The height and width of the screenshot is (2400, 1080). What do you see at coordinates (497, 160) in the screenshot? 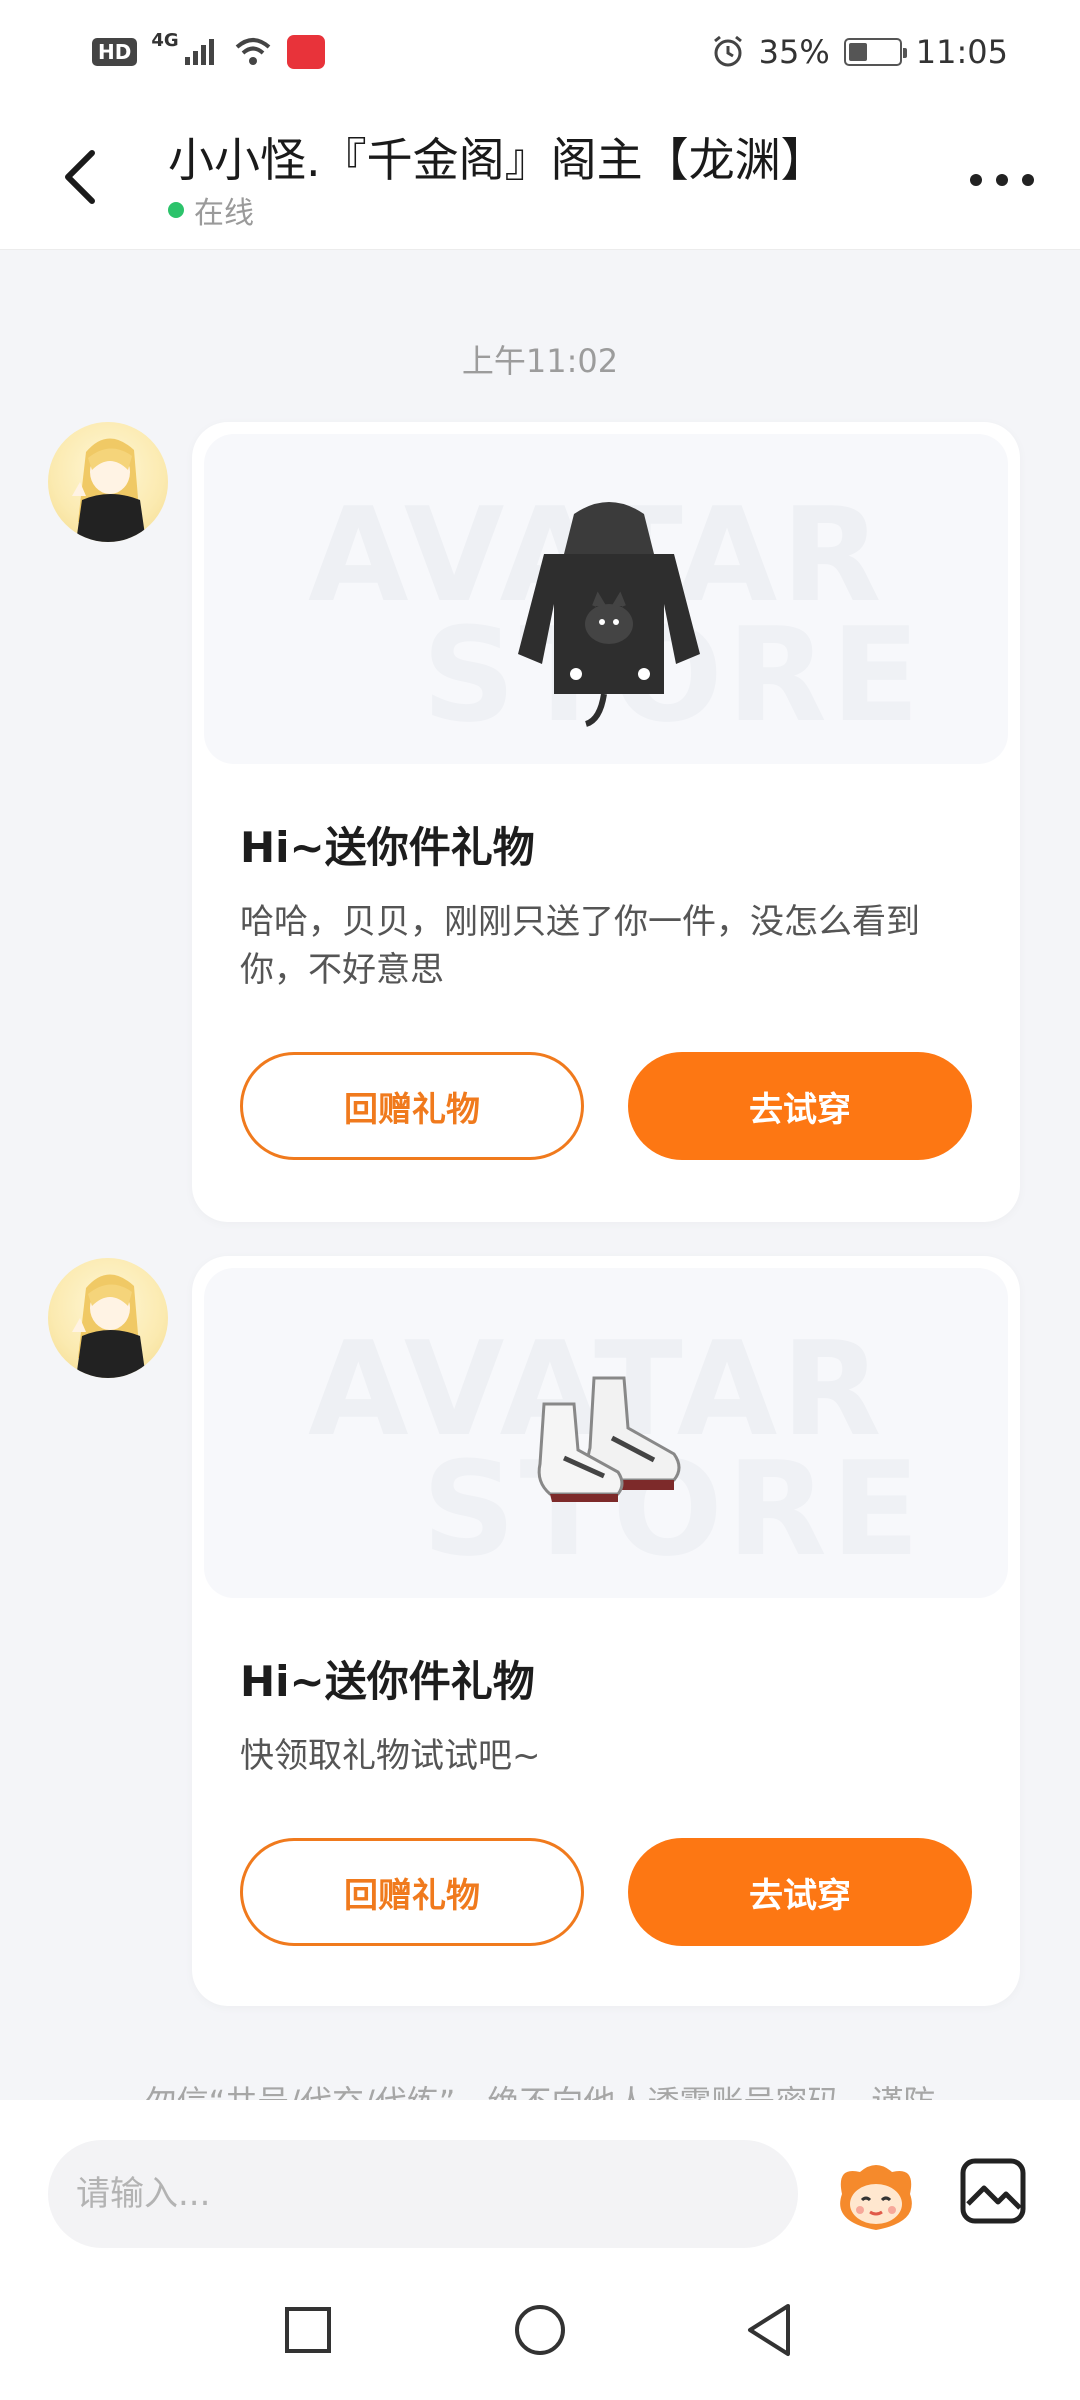
I see `chat-title: 小小怪.『千金阁』阁主【龙渊】` at bounding box center [497, 160].